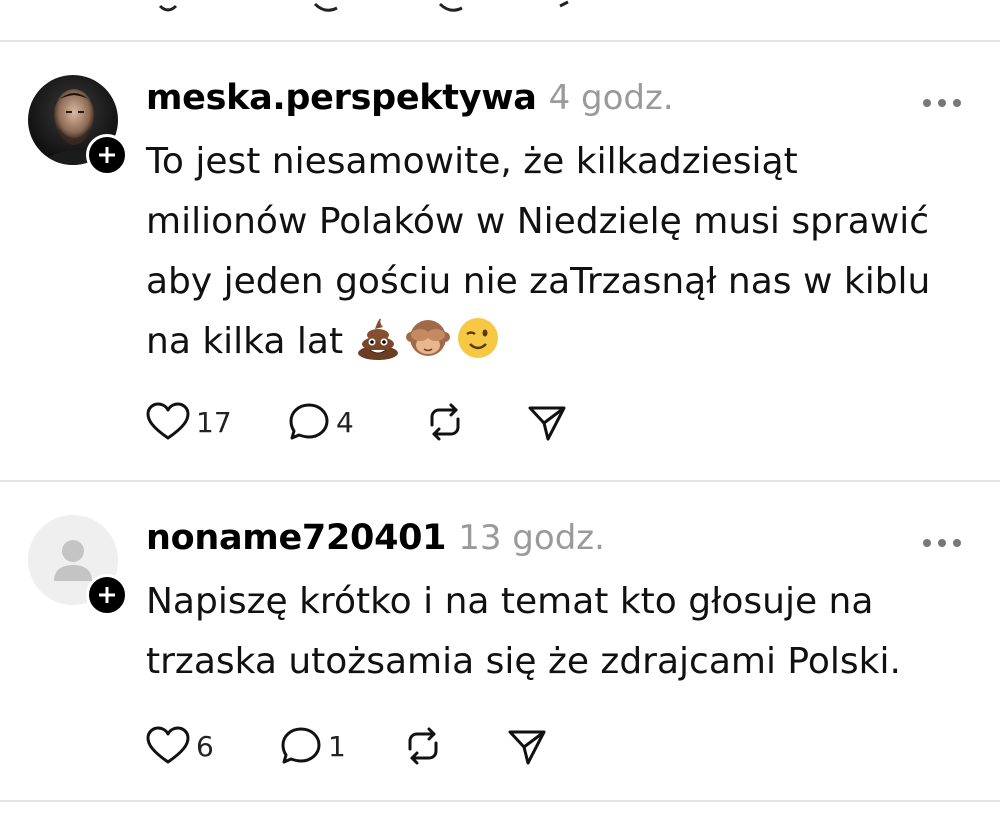 The image size is (1000, 818). Describe the element at coordinates (341, 98) in the screenshot. I see `username: meska.perspektywa` at that location.